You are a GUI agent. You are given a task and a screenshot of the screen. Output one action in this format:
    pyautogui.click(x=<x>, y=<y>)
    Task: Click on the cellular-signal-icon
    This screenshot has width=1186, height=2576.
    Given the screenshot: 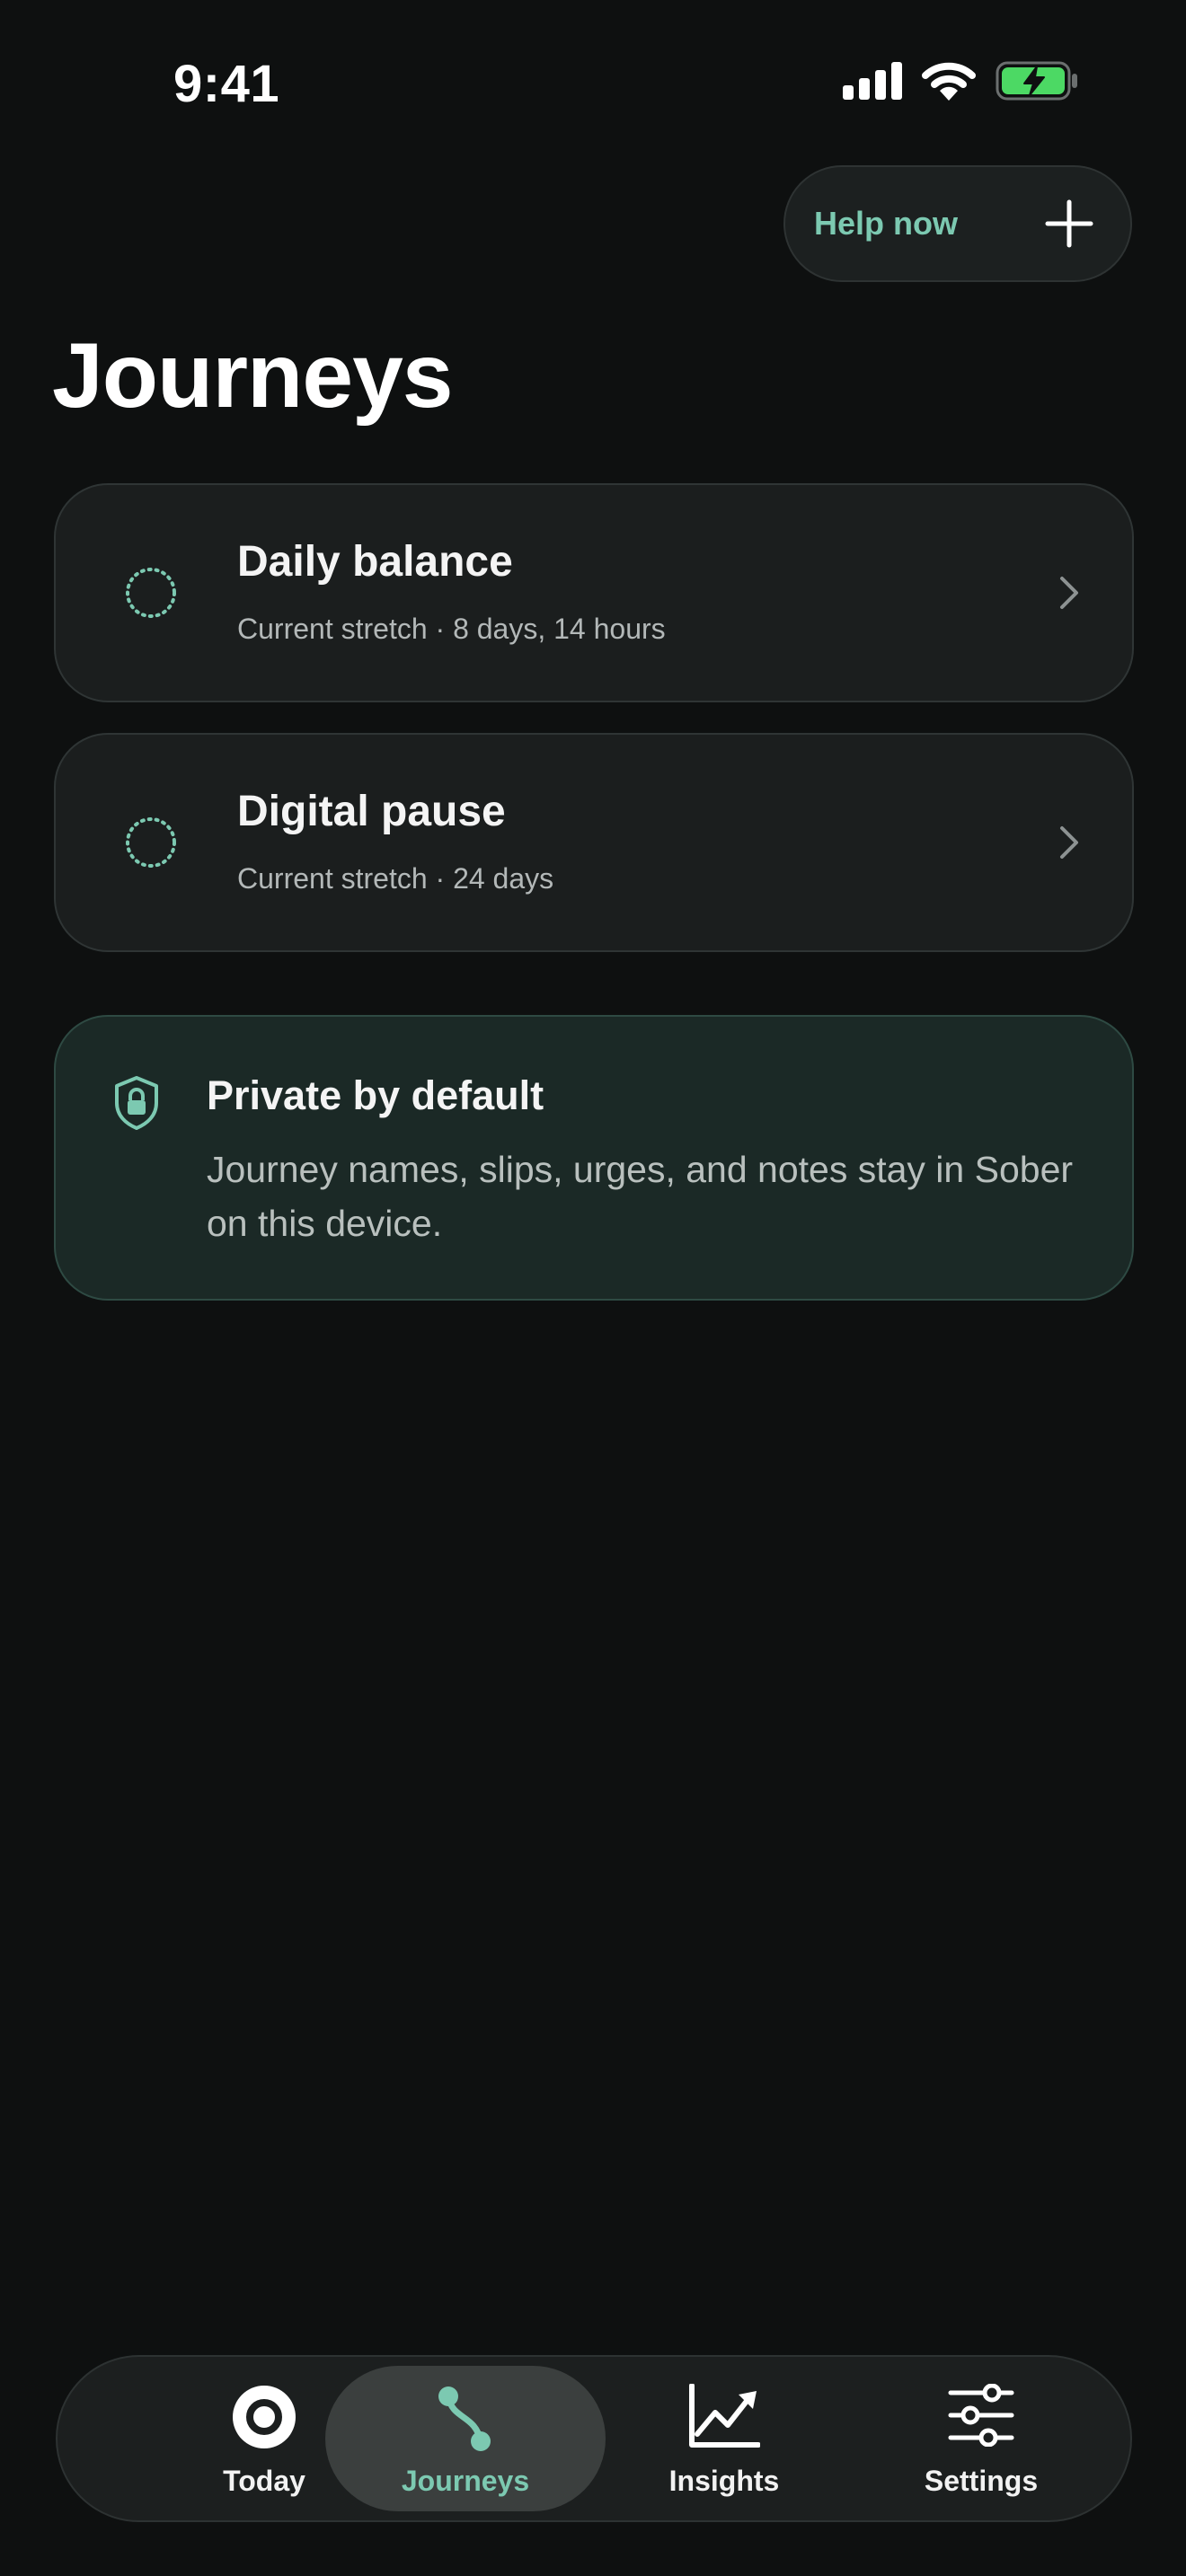 What is the action you would take?
    pyautogui.click(x=872, y=81)
    